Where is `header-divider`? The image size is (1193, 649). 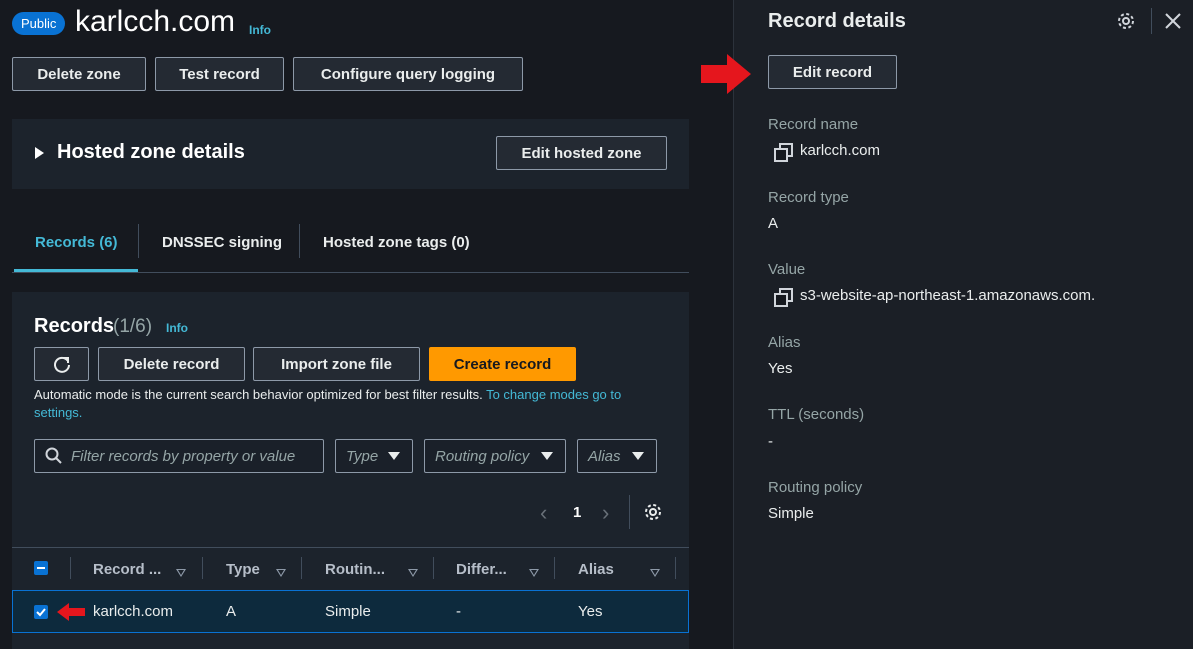
header-divider is located at coordinates (1151, 21).